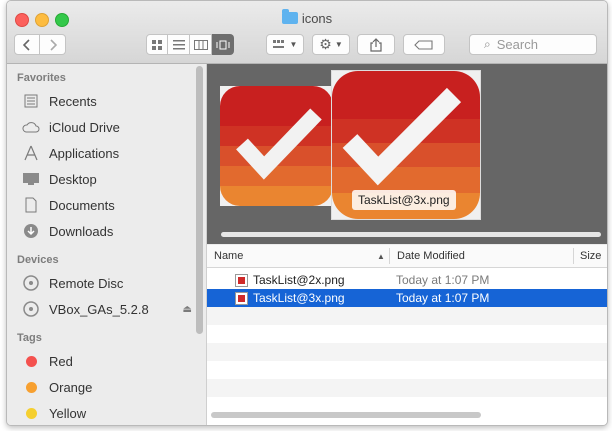 The image size is (612, 431). I want to click on back-button, so click(27, 44).